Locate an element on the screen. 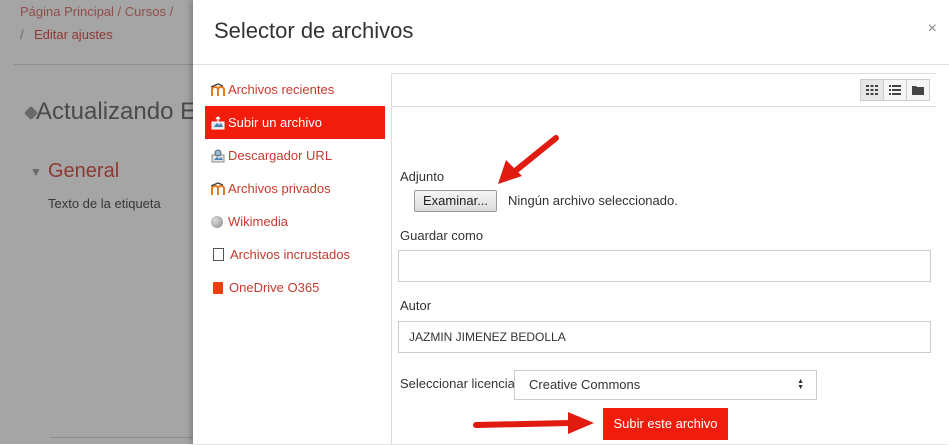 The image size is (949, 445). nav-item-label: Descargador URL is located at coordinates (280, 155).